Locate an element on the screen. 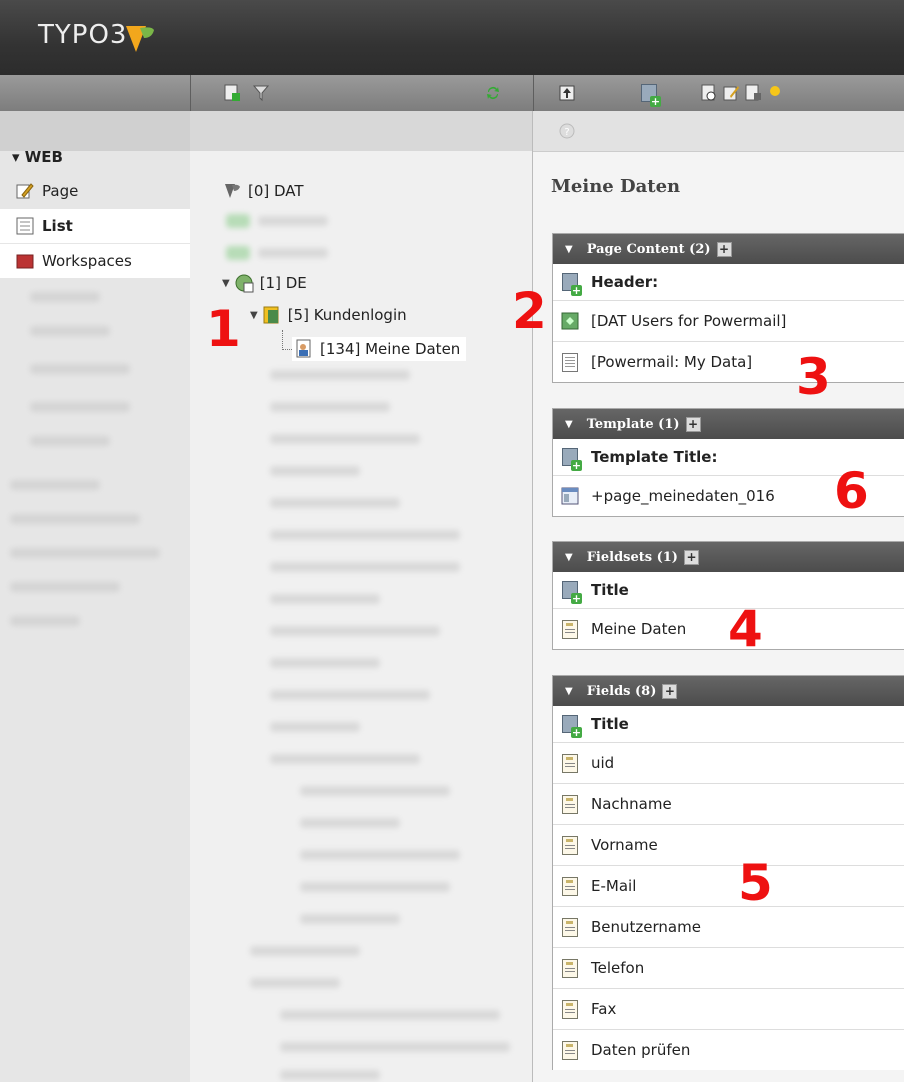 This screenshot has width=904, height=1082. move-up-icon is located at coordinates (567, 93).